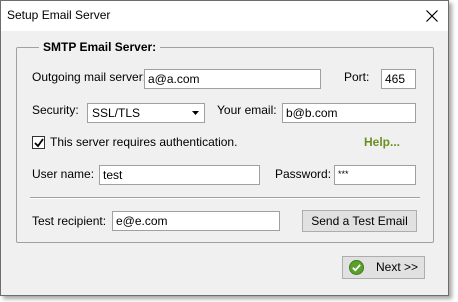  What do you see at coordinates (179, 175) in the screenshot?
I see `username-input: test` at bounding box center [179, 175].